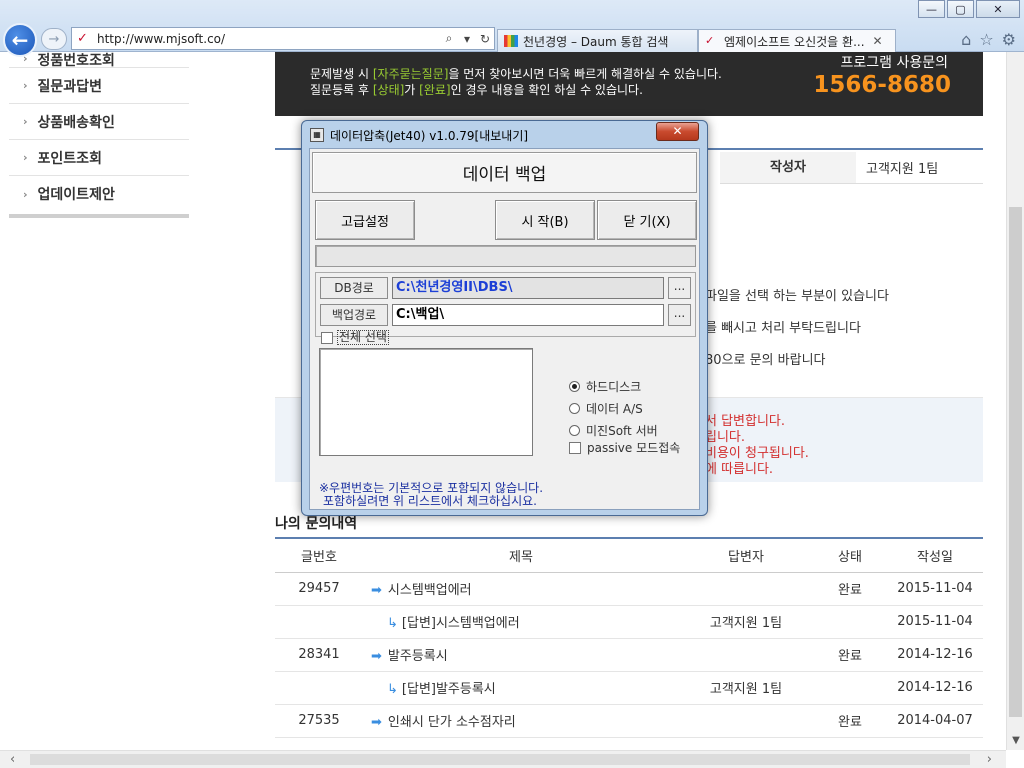 The image size is (1024, 768). Describe the element at coordinates (677, 131) in the screenshot. I see `dialog-close-button: ✕` at that location.